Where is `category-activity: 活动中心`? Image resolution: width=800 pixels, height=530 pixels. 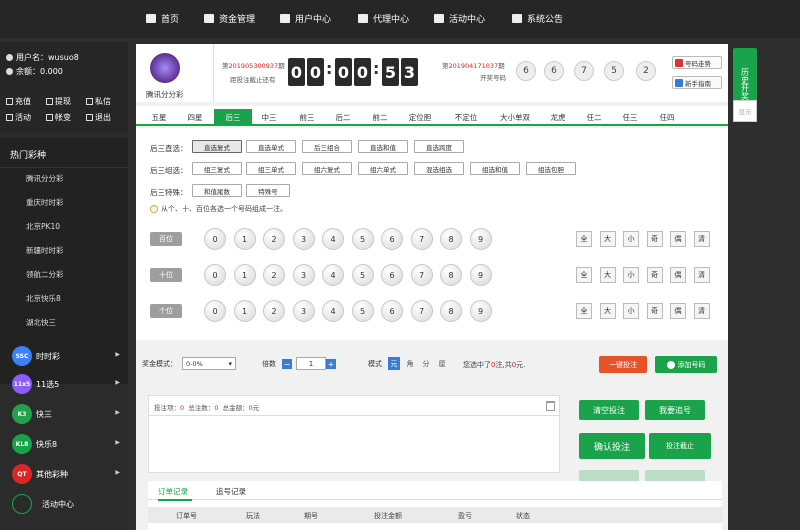
category-activity: 活动中心 is located at coordinates (64, 504).